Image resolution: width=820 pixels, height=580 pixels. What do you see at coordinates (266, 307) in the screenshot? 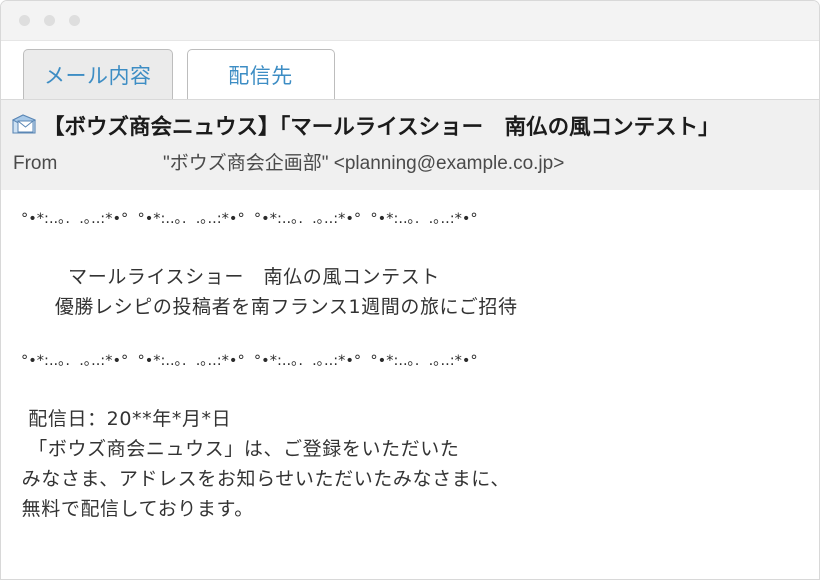
I see `headline-line-2: 優勝レシピの投稿者を南フランス1週間の旅にご招待` at bounding box center [266, 307].